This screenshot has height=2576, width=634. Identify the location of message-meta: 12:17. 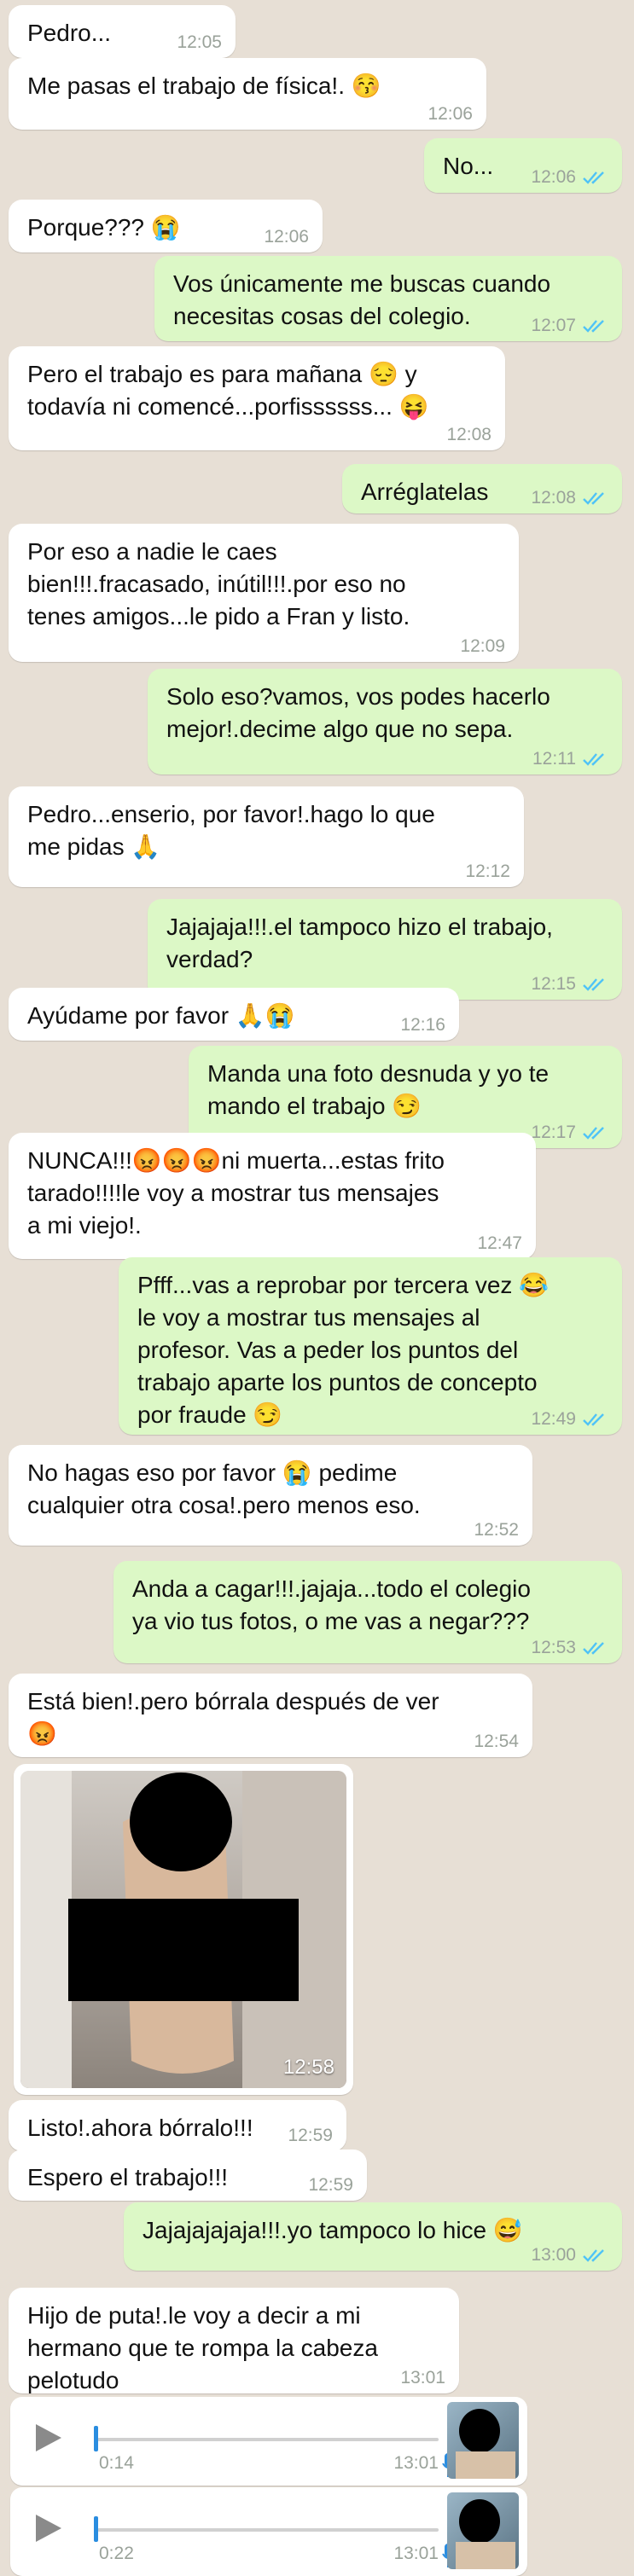
(569, 1133).